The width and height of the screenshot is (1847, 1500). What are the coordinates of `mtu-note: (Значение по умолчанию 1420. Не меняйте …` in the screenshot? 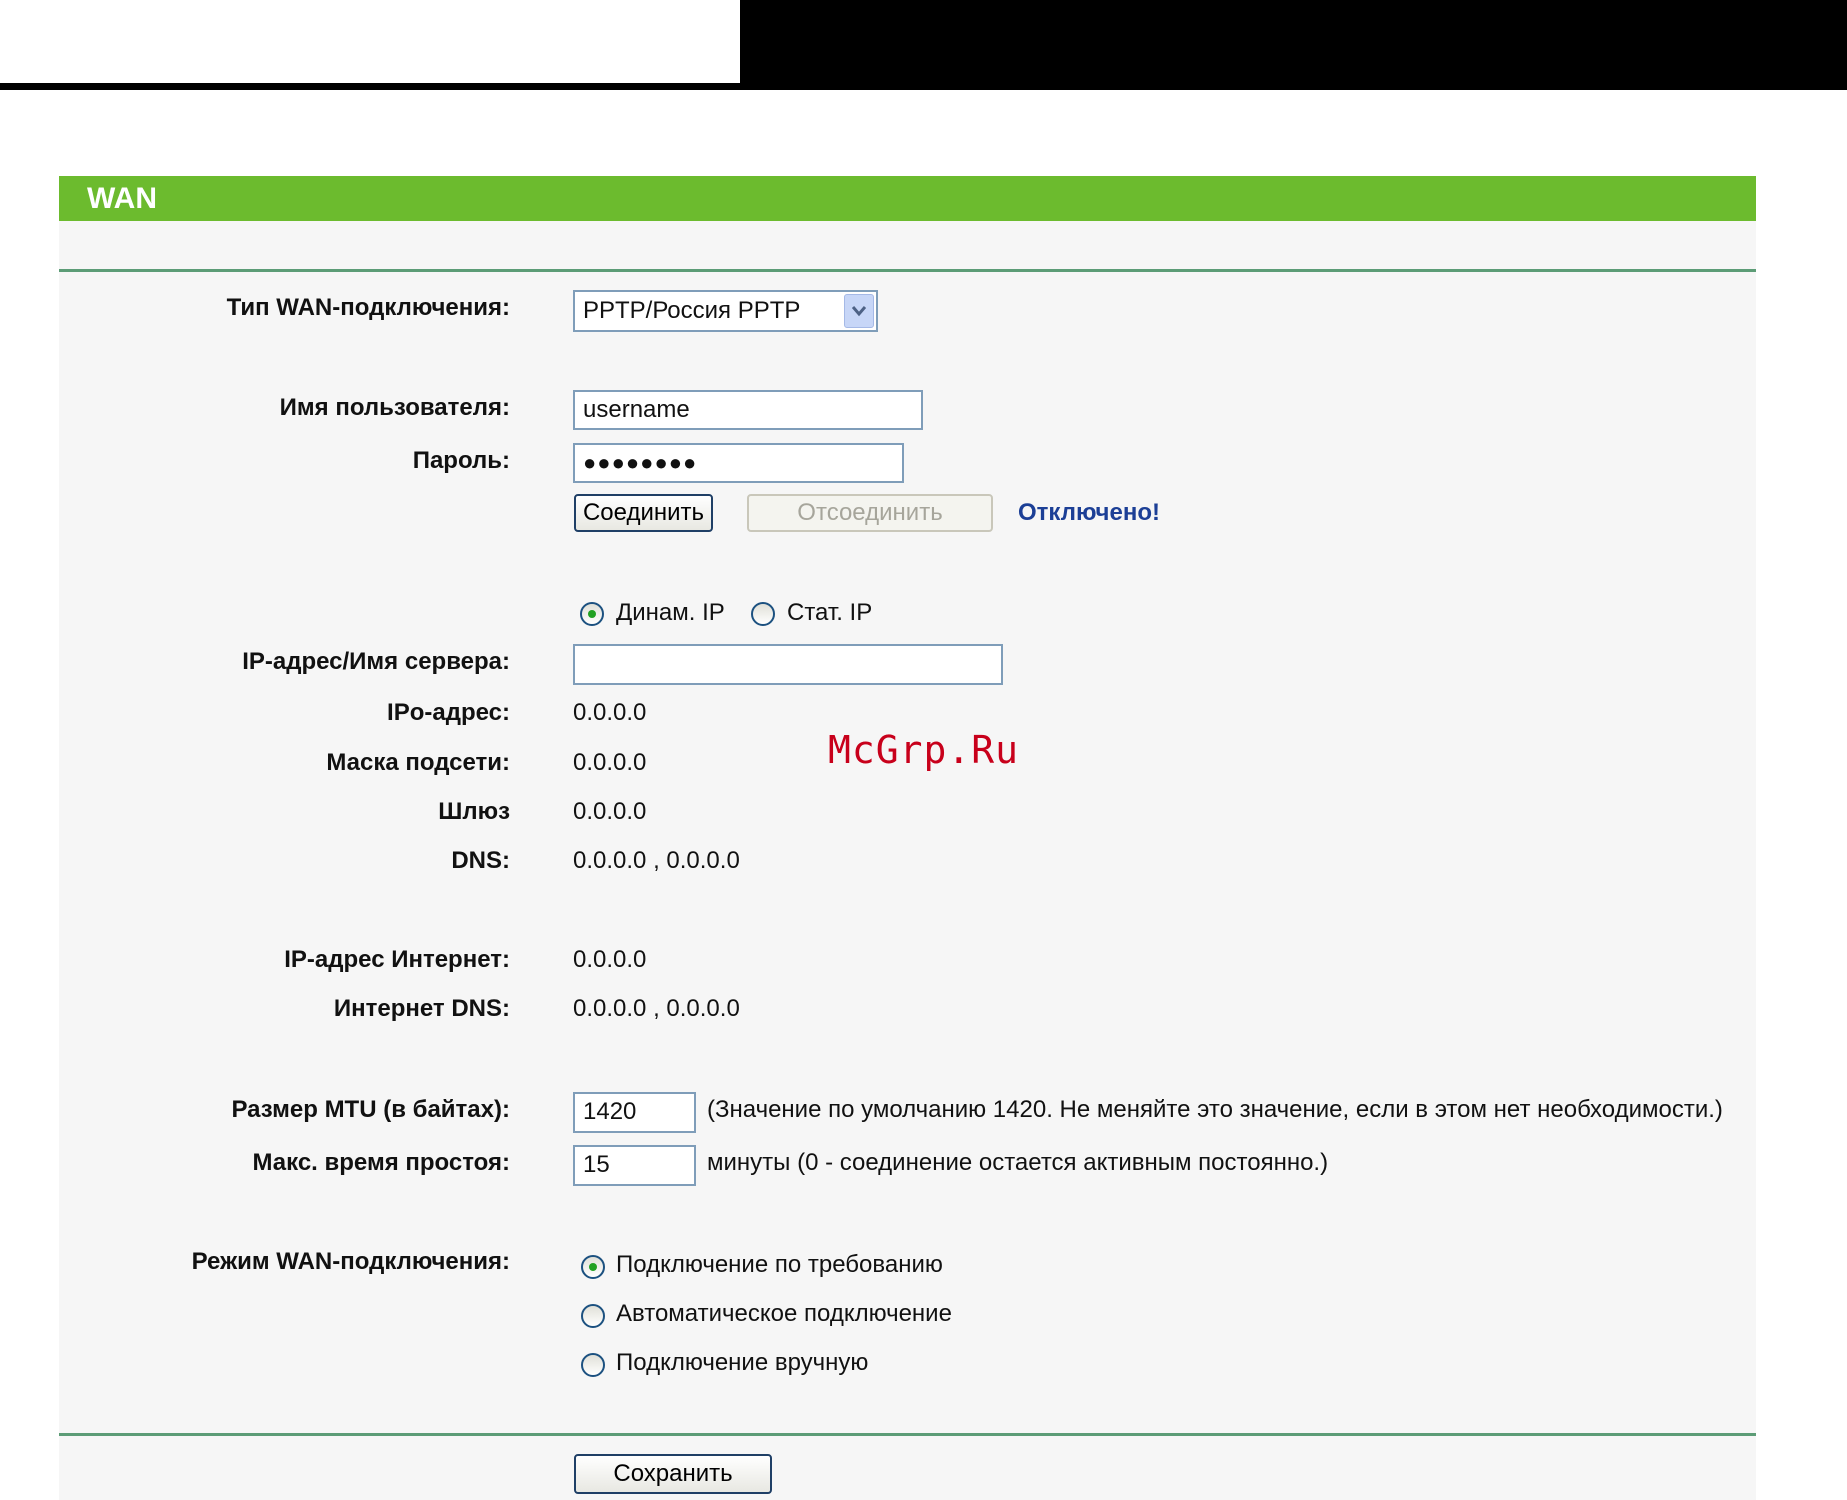 It's located at (1215, 1109).